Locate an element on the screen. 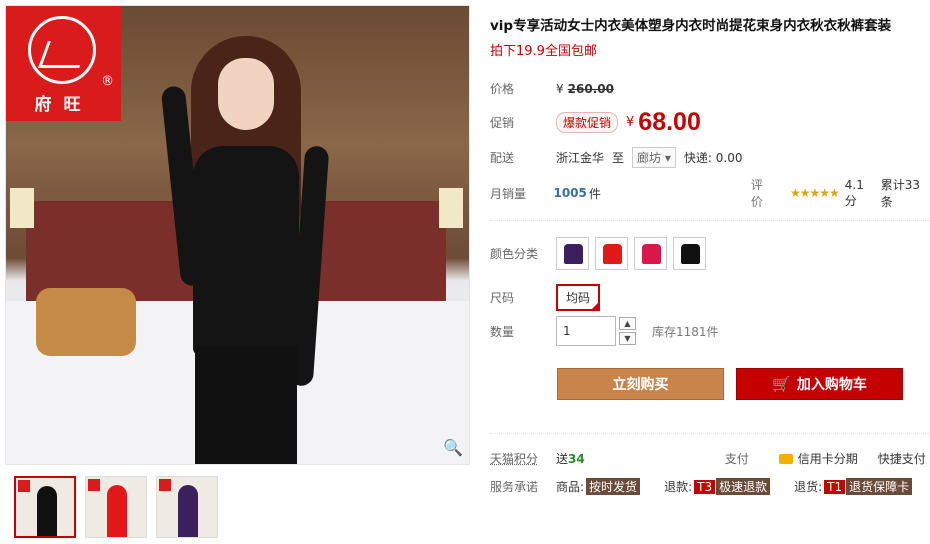  return-guarantee-tag: 退货保障卡 is located at coordinates (879, 486).